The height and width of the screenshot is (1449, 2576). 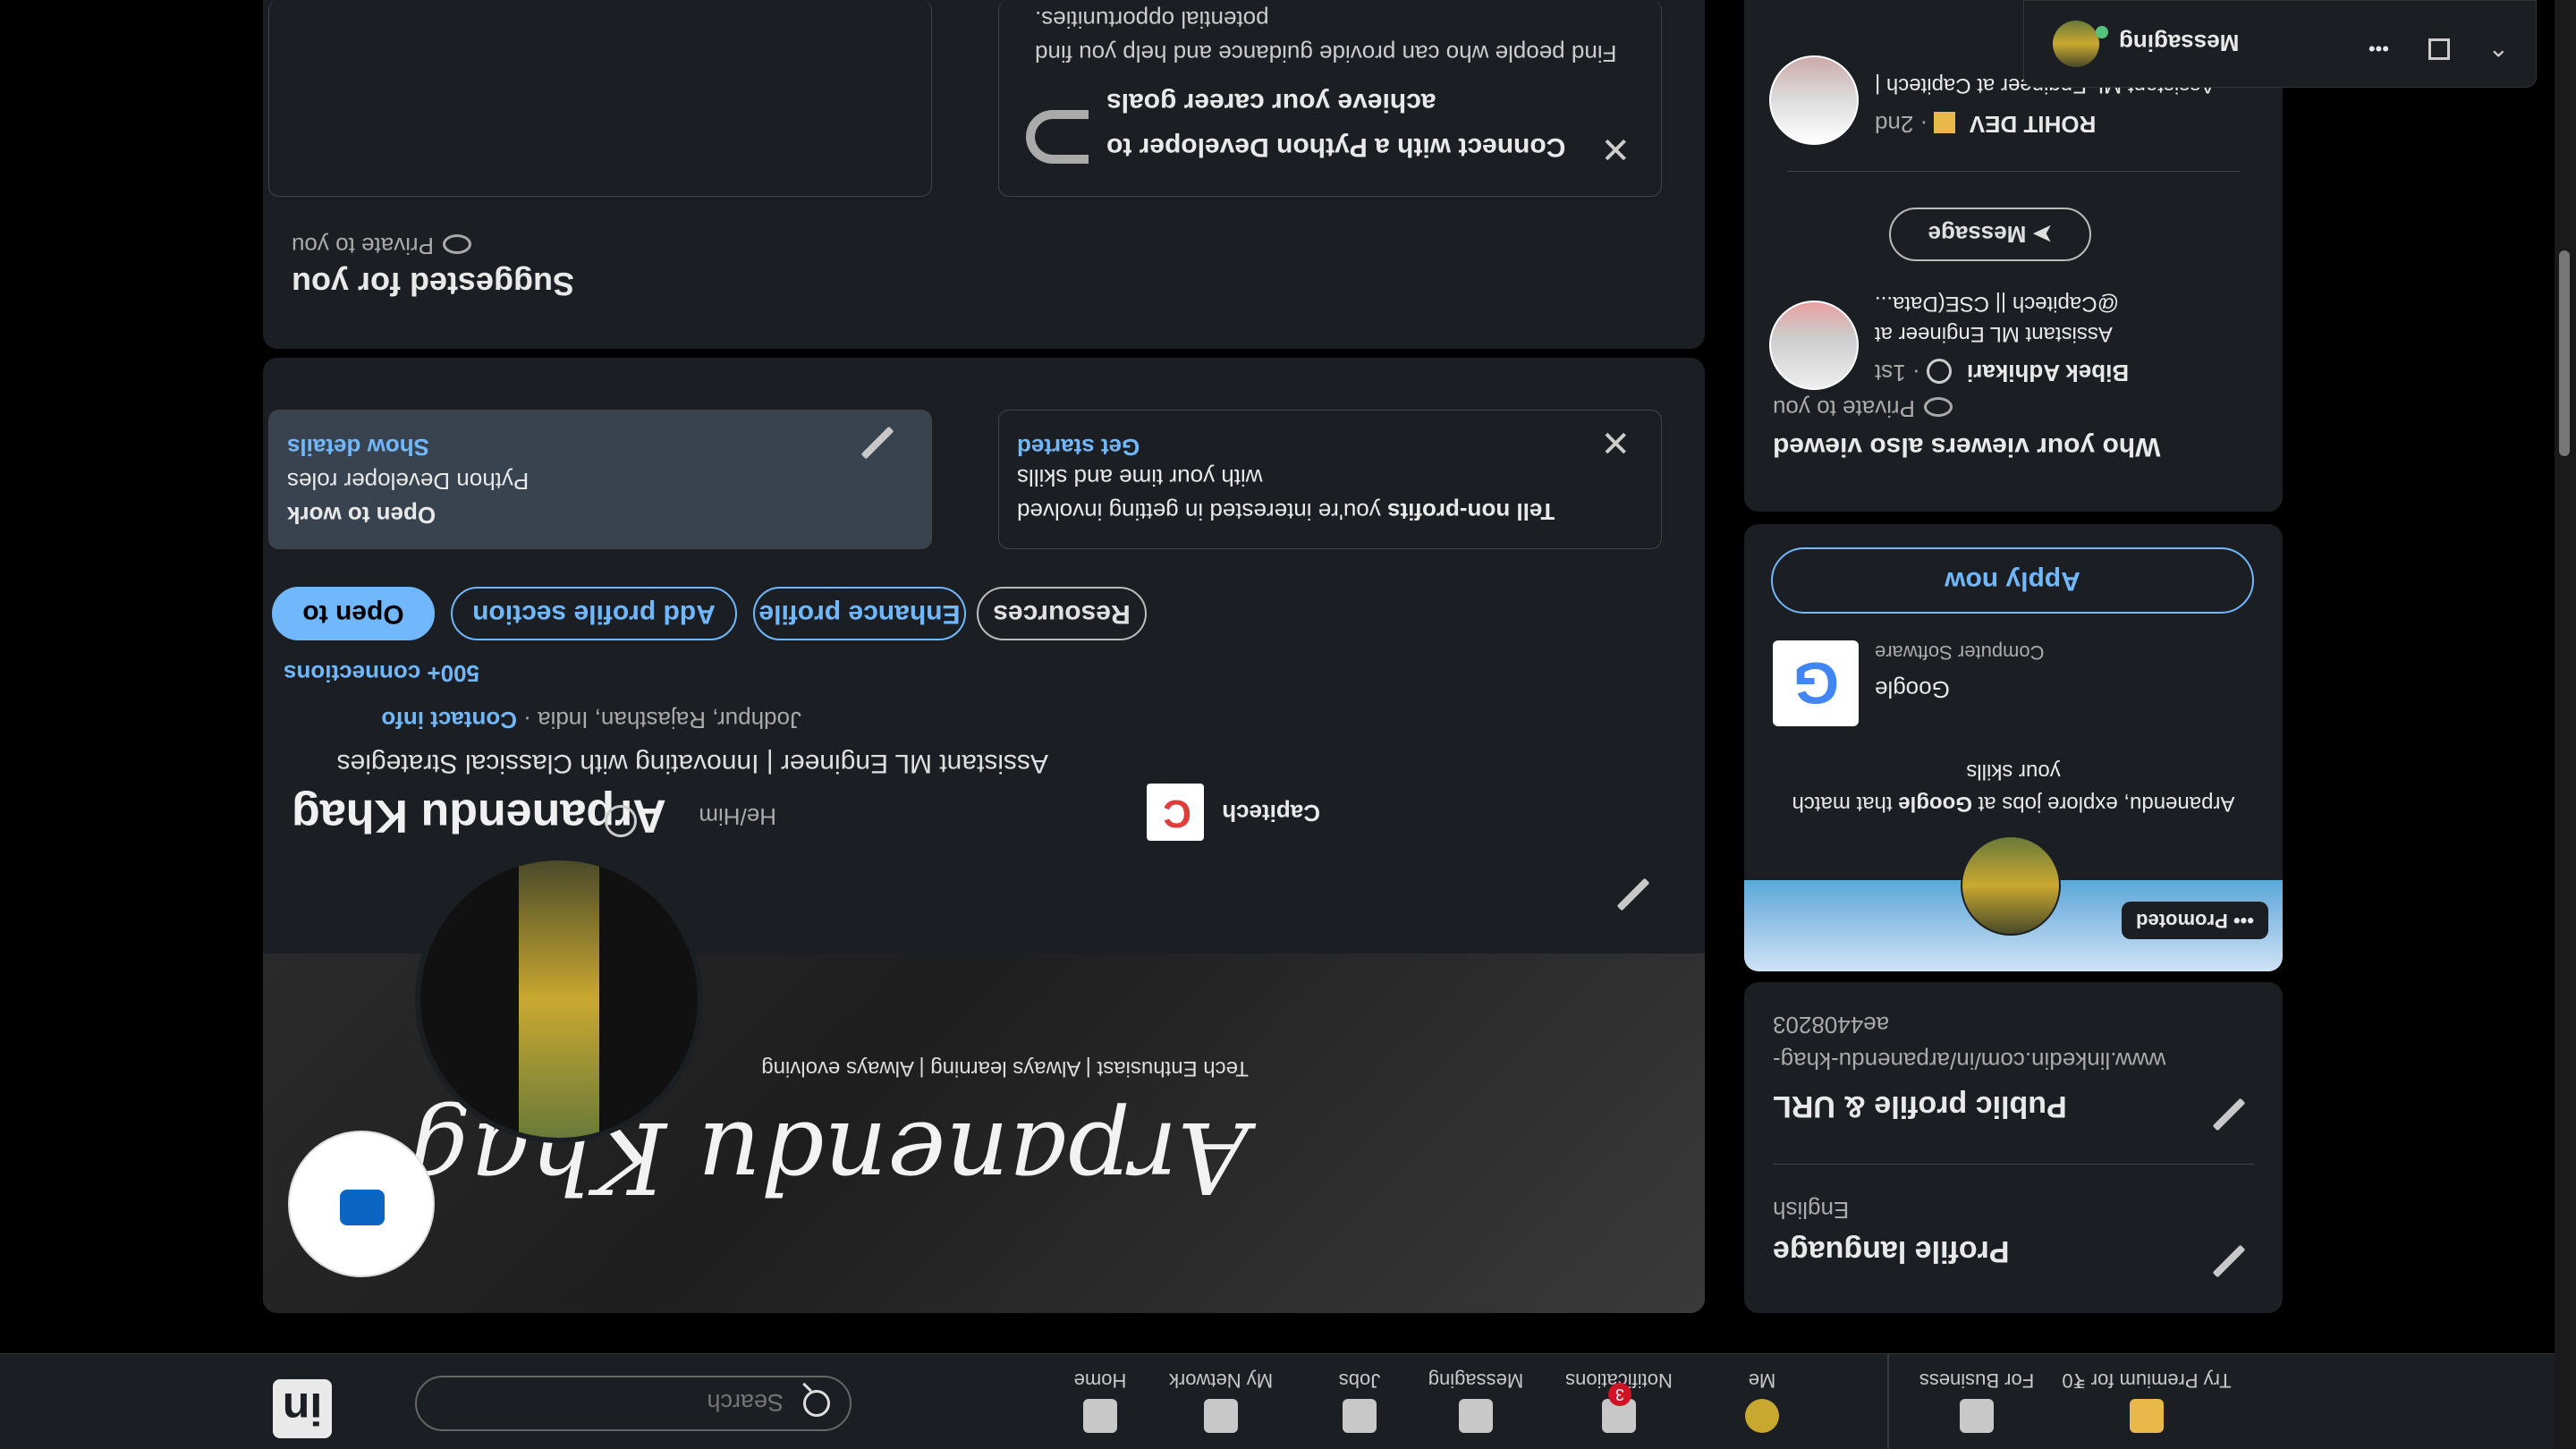 What do you see at coordinates (1986, 124) in the screenshot?
I see `viewer-name: ROHIT DEV · 2nd` at bounding box center [1986, 124].